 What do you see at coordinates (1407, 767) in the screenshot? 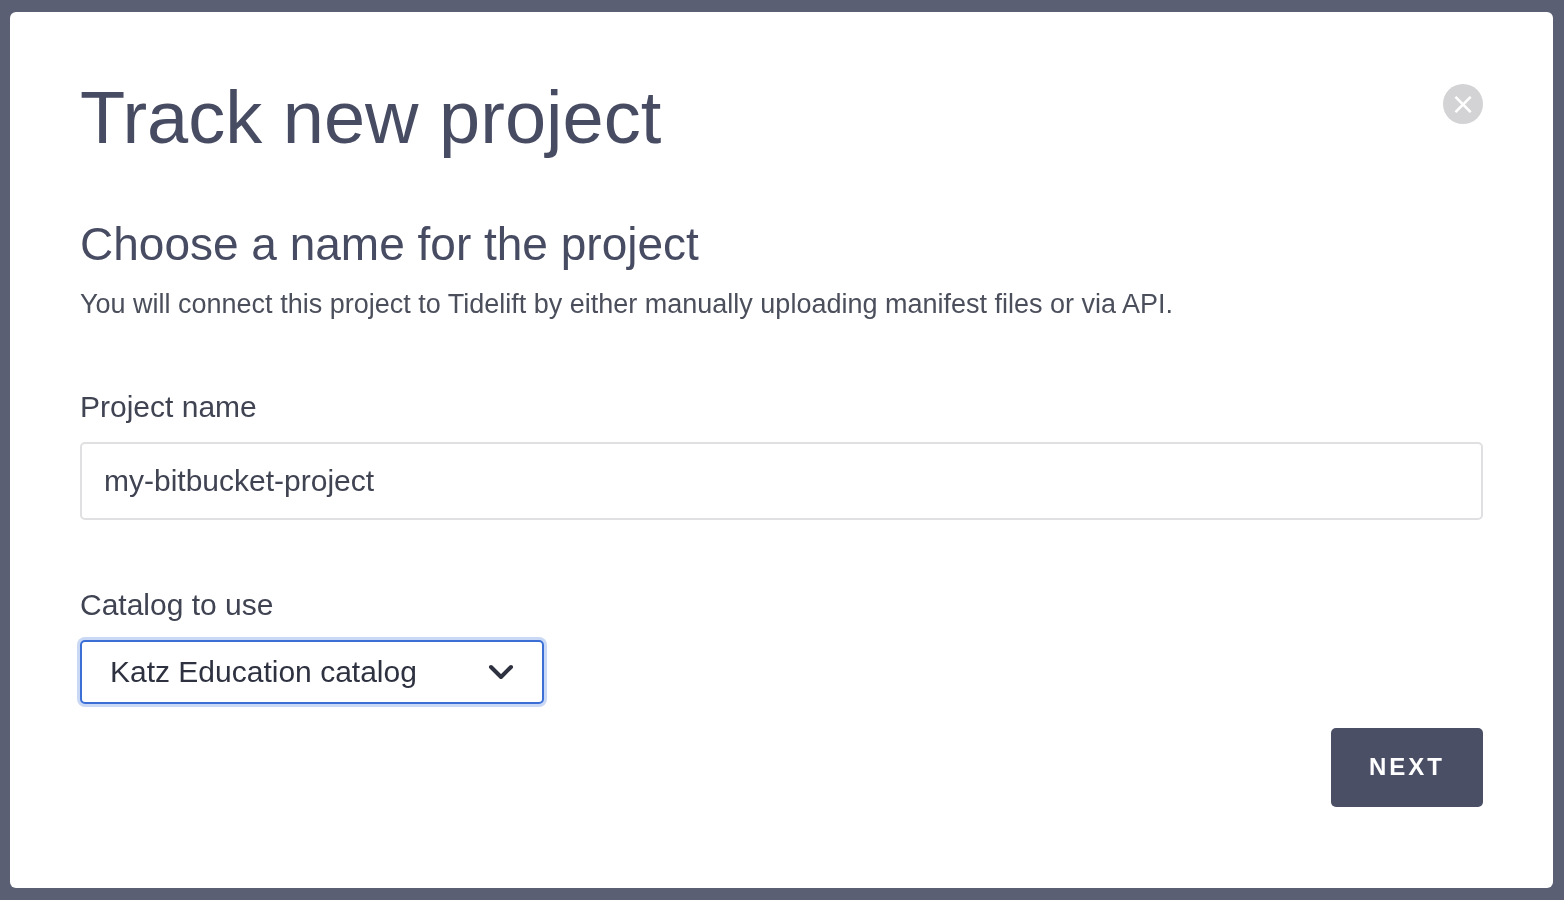
I see `next-button: NEXT` at bounding box center [1407, 767].